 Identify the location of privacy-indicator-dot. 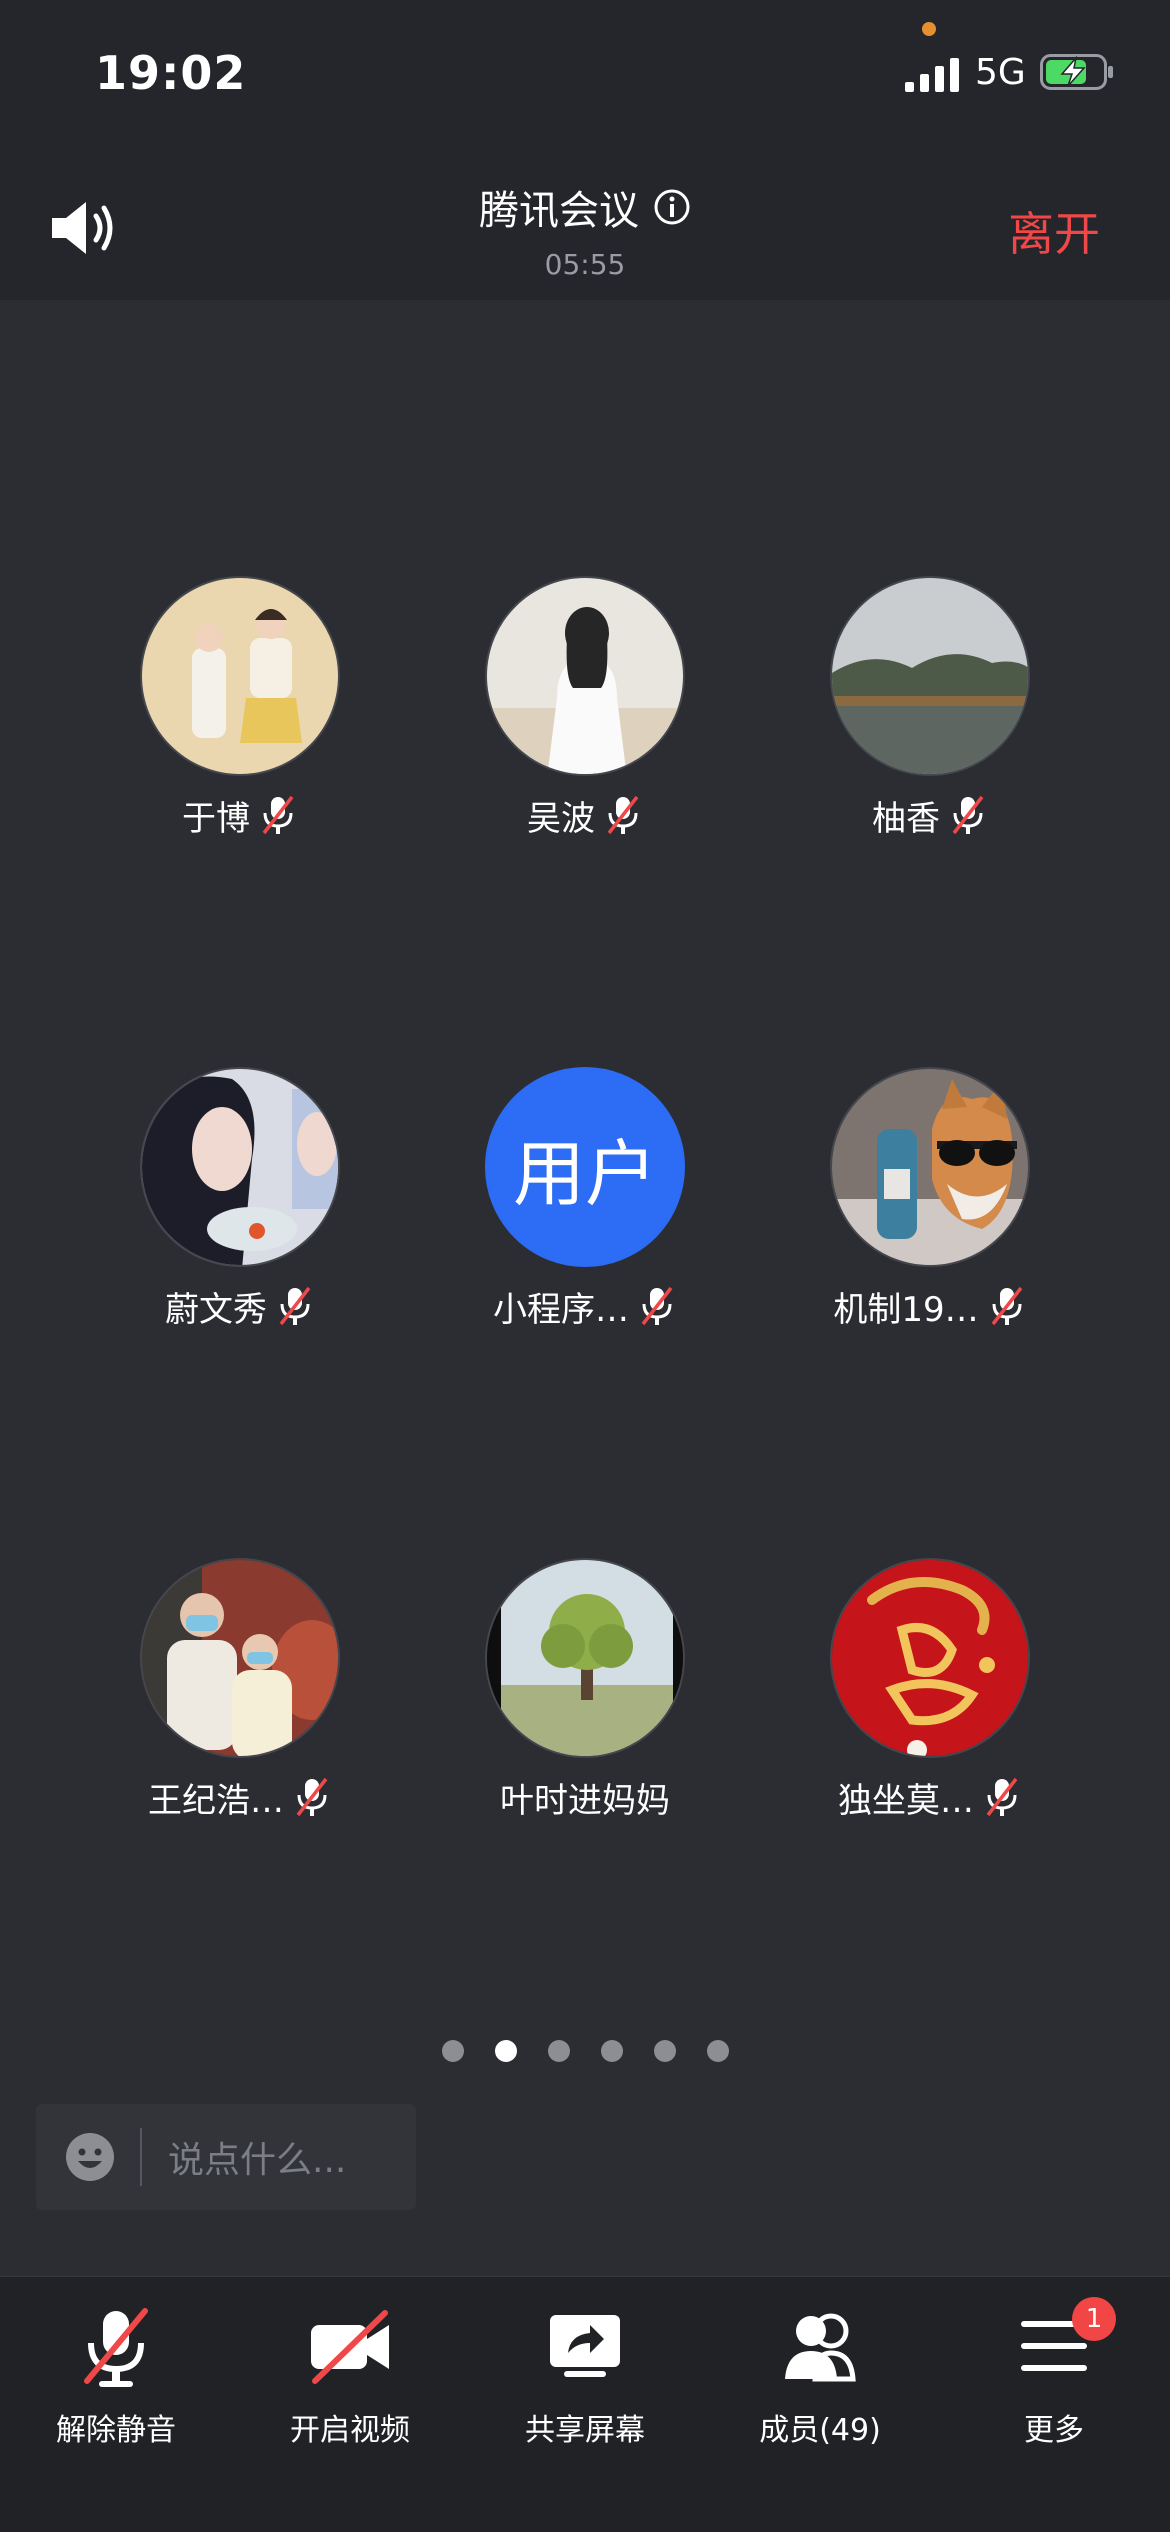
(929, 29).